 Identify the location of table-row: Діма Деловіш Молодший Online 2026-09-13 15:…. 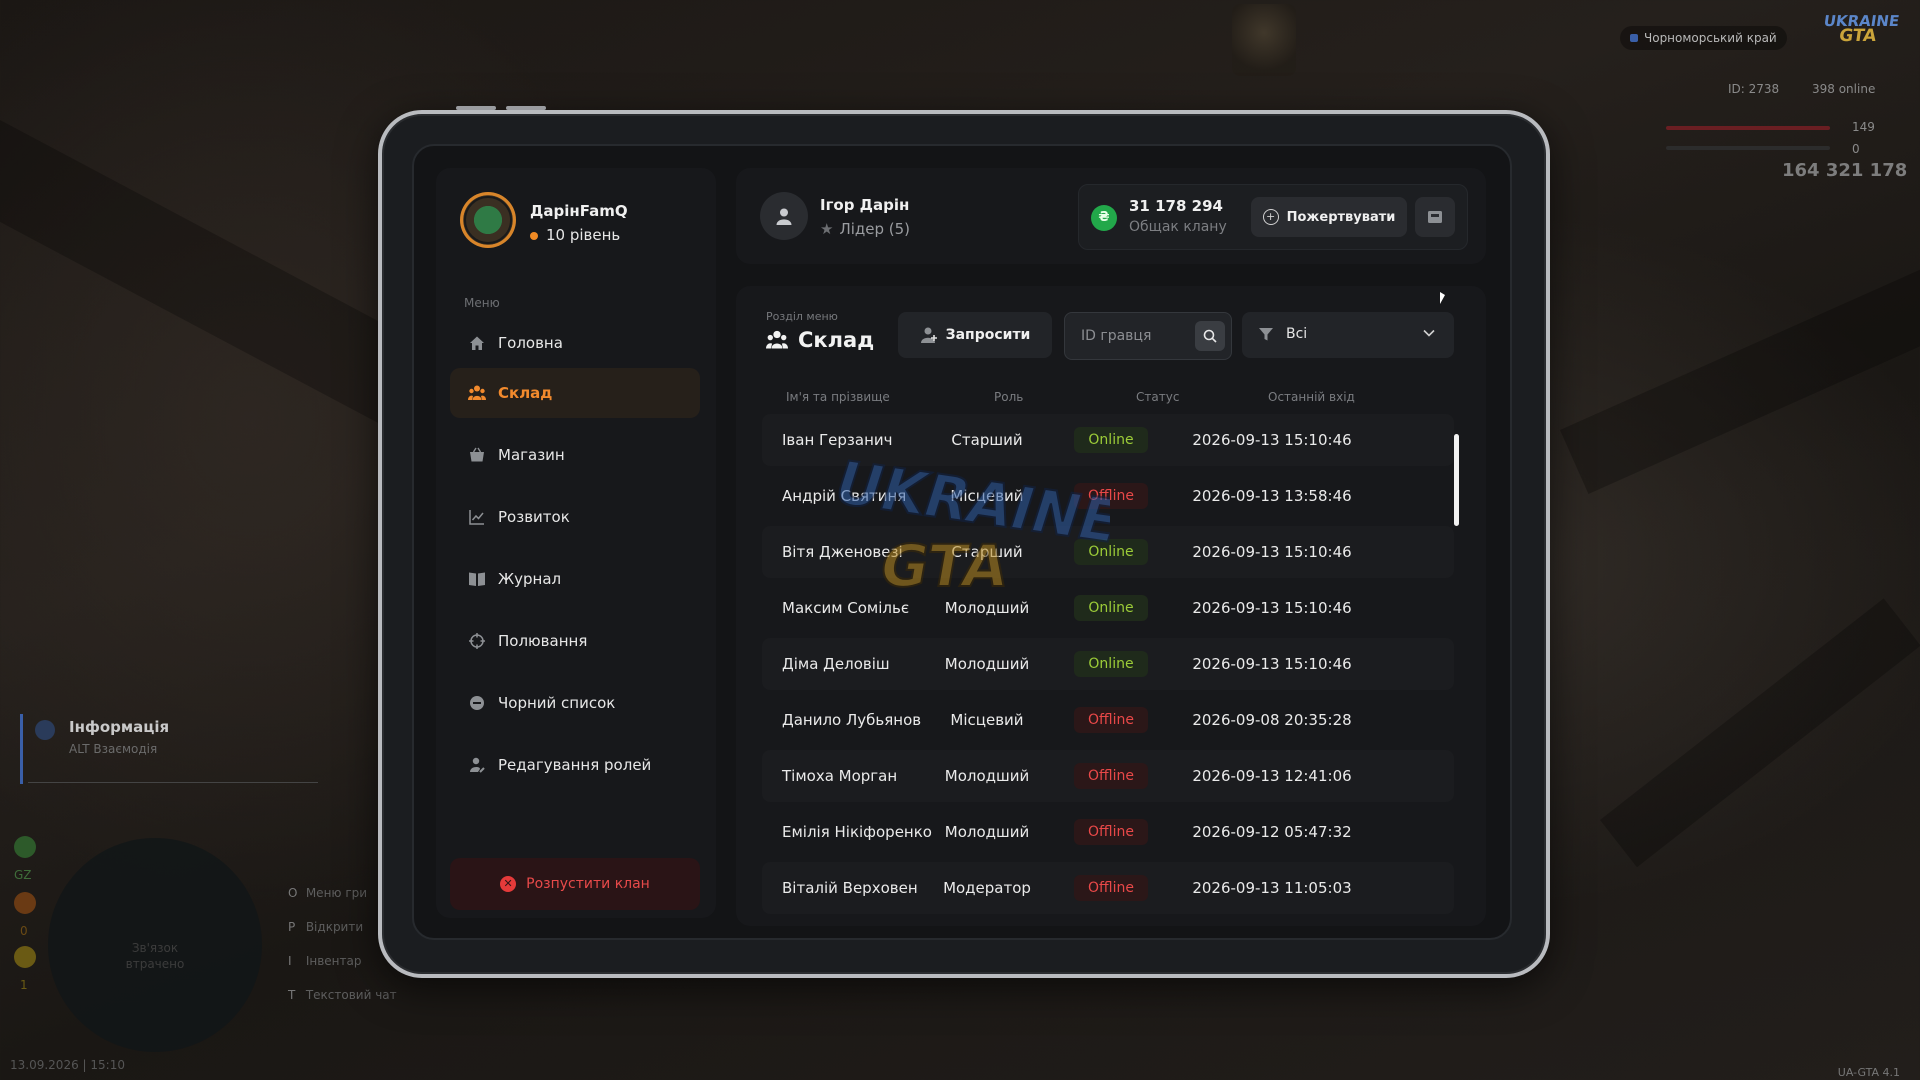
(1108, 664).